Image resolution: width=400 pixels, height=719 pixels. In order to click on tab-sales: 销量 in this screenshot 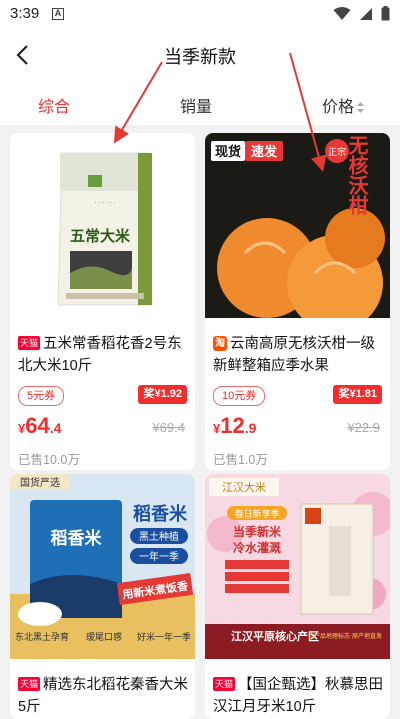, I will do `click(196, 105)`.